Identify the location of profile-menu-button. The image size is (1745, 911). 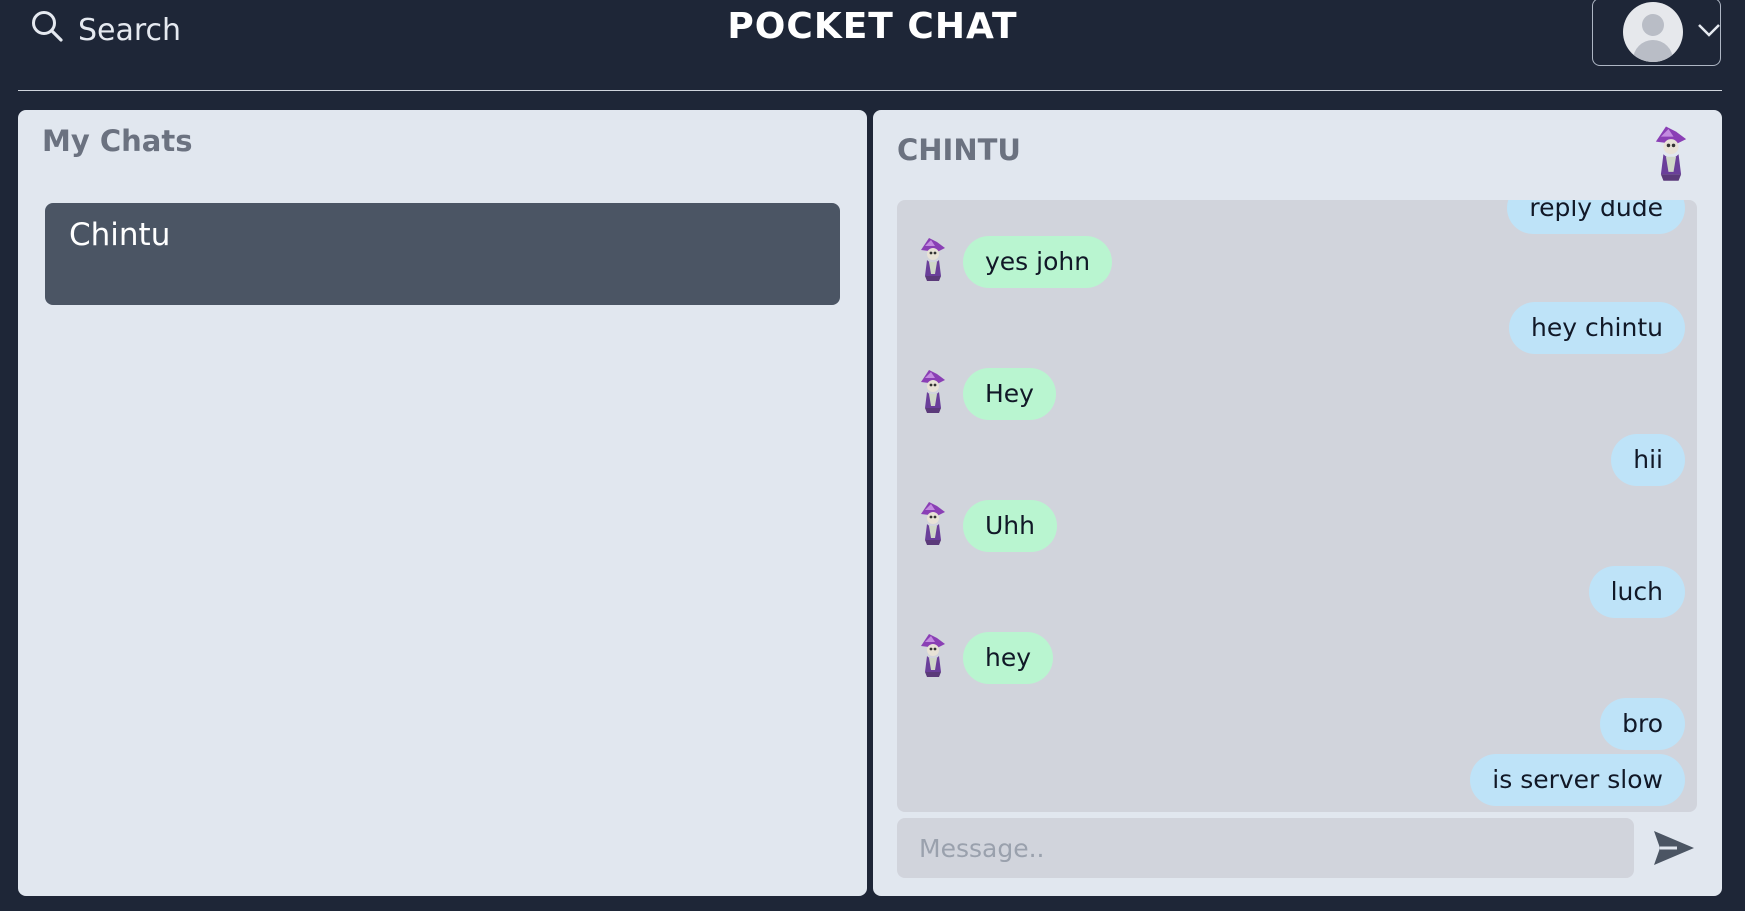
(1656, 33).